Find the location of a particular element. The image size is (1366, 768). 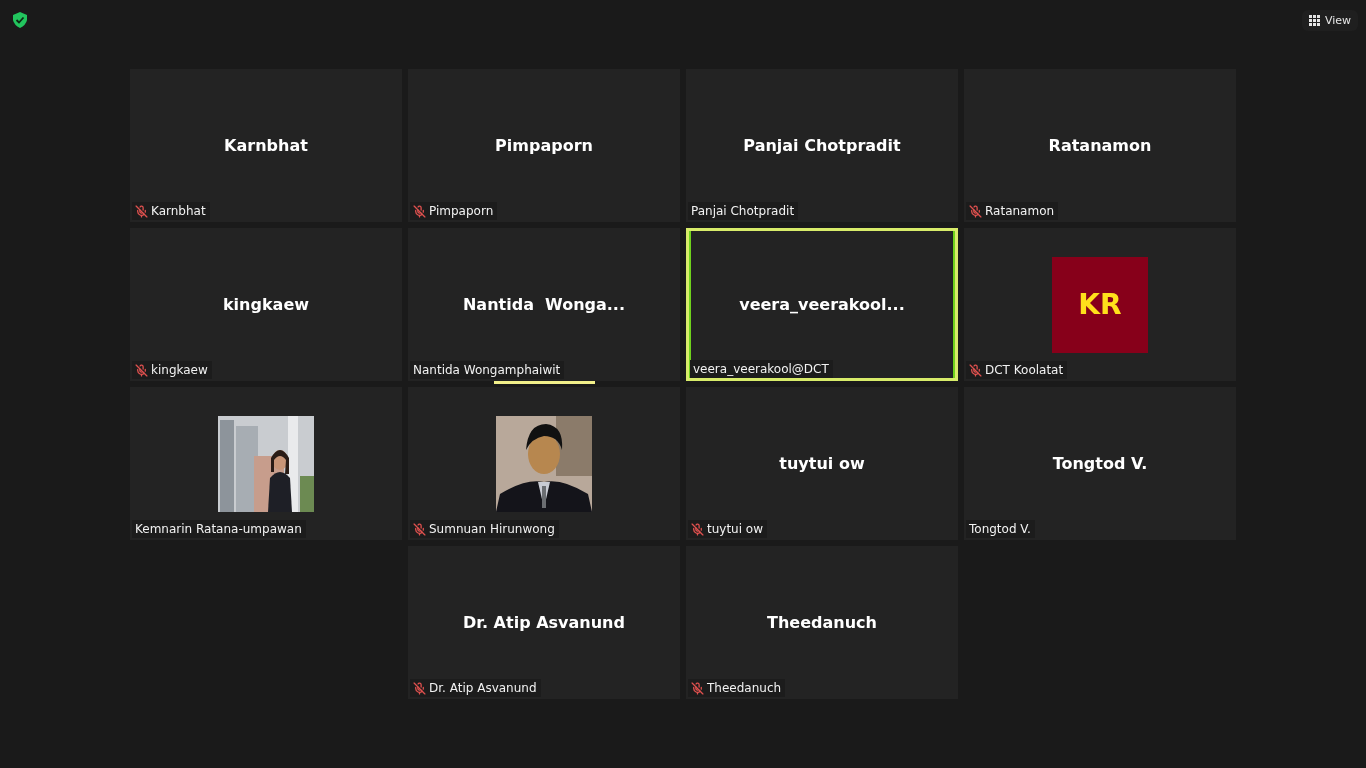

video-tile: Ratanamon Ratanamon is located at coordinates (1100, 145).